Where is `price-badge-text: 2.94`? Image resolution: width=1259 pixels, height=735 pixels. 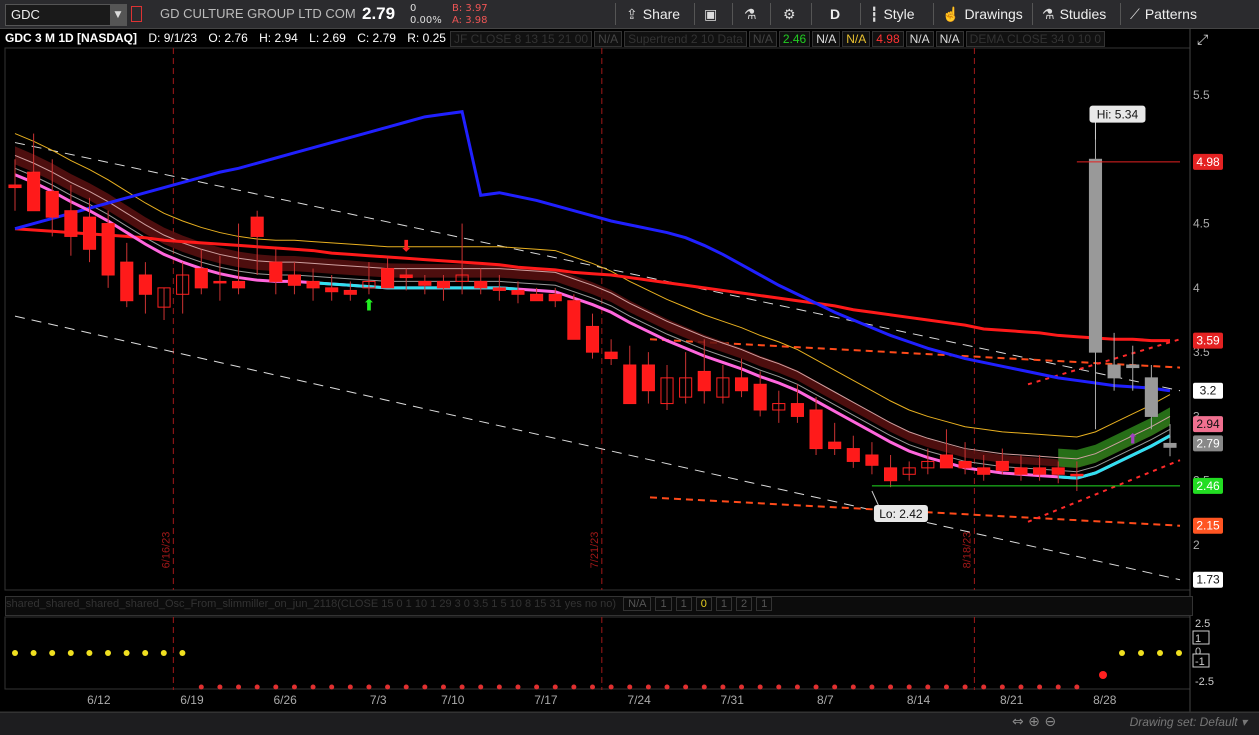 price-badge-text: 2.94 is located at coordinates (1208, 424).